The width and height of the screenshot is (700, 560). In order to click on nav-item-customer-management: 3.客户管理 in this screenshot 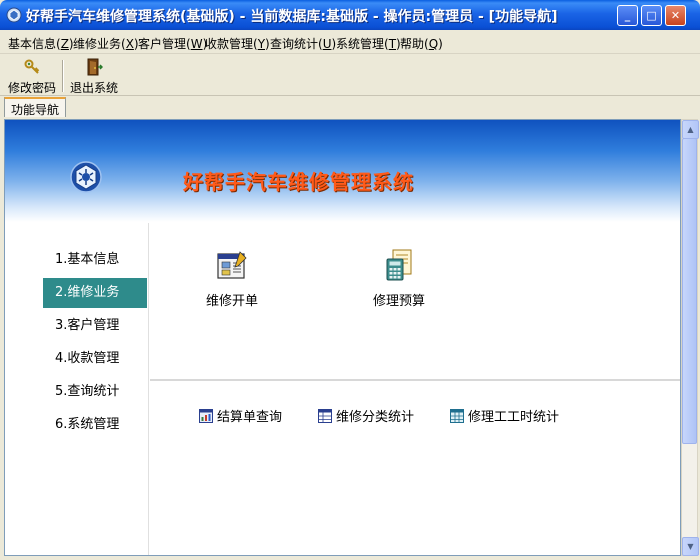, I will do `click(95, 326)`.